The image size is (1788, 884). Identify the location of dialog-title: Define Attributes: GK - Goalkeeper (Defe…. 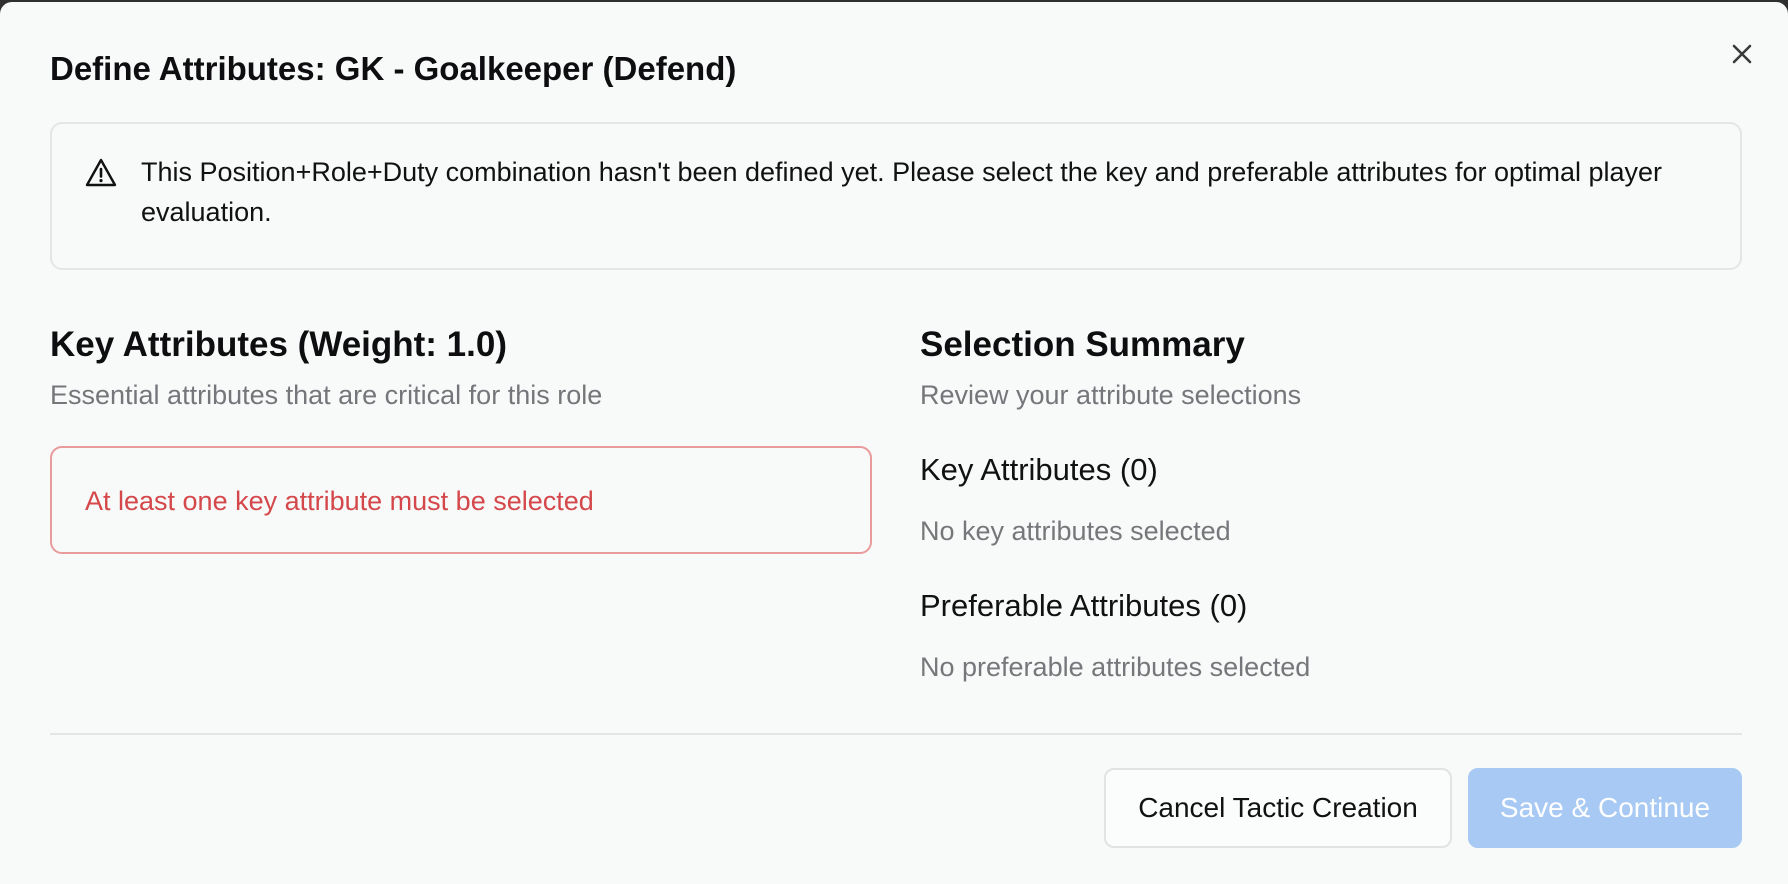
(393, 68).